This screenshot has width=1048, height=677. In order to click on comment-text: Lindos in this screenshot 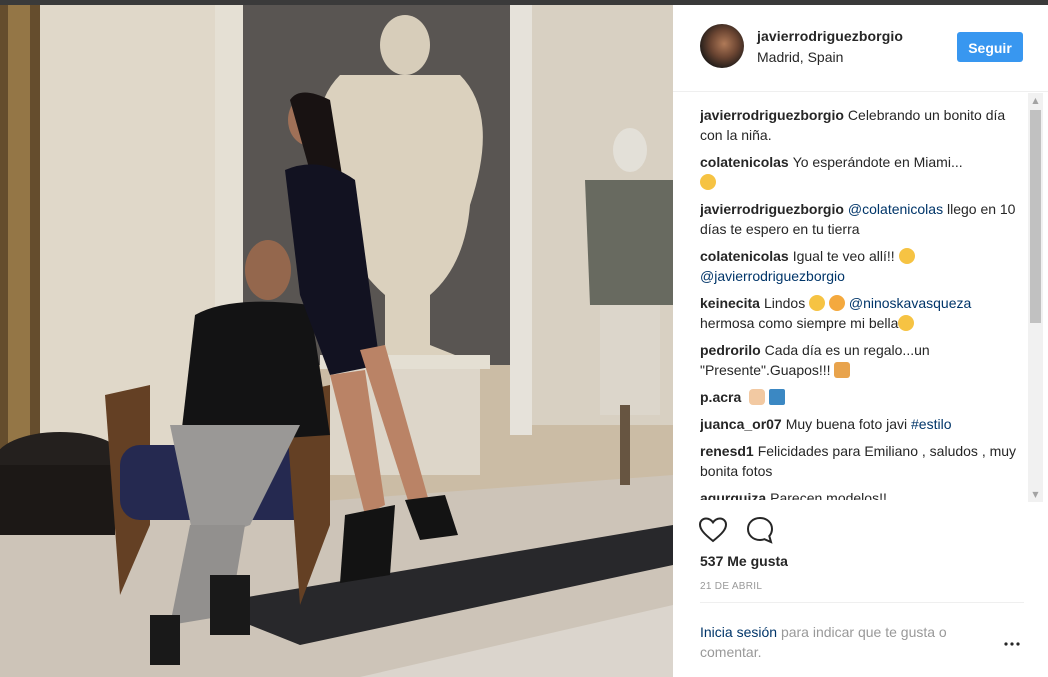, I will do `click(784, 303)`.